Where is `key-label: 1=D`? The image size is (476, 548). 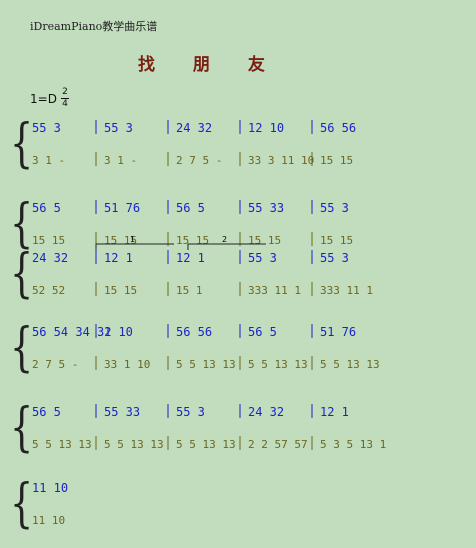 key-label: 1=D is located at coordinates (43, 98).